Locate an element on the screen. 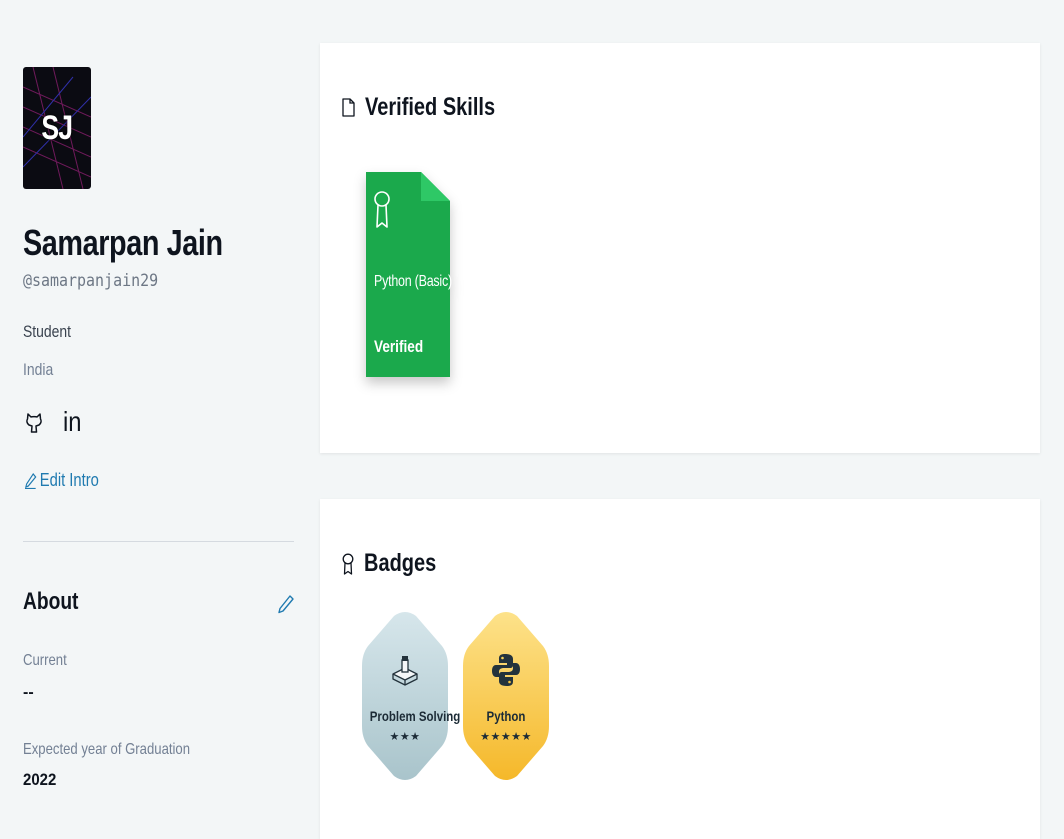  document-icon is located at coordinates (348, 107).